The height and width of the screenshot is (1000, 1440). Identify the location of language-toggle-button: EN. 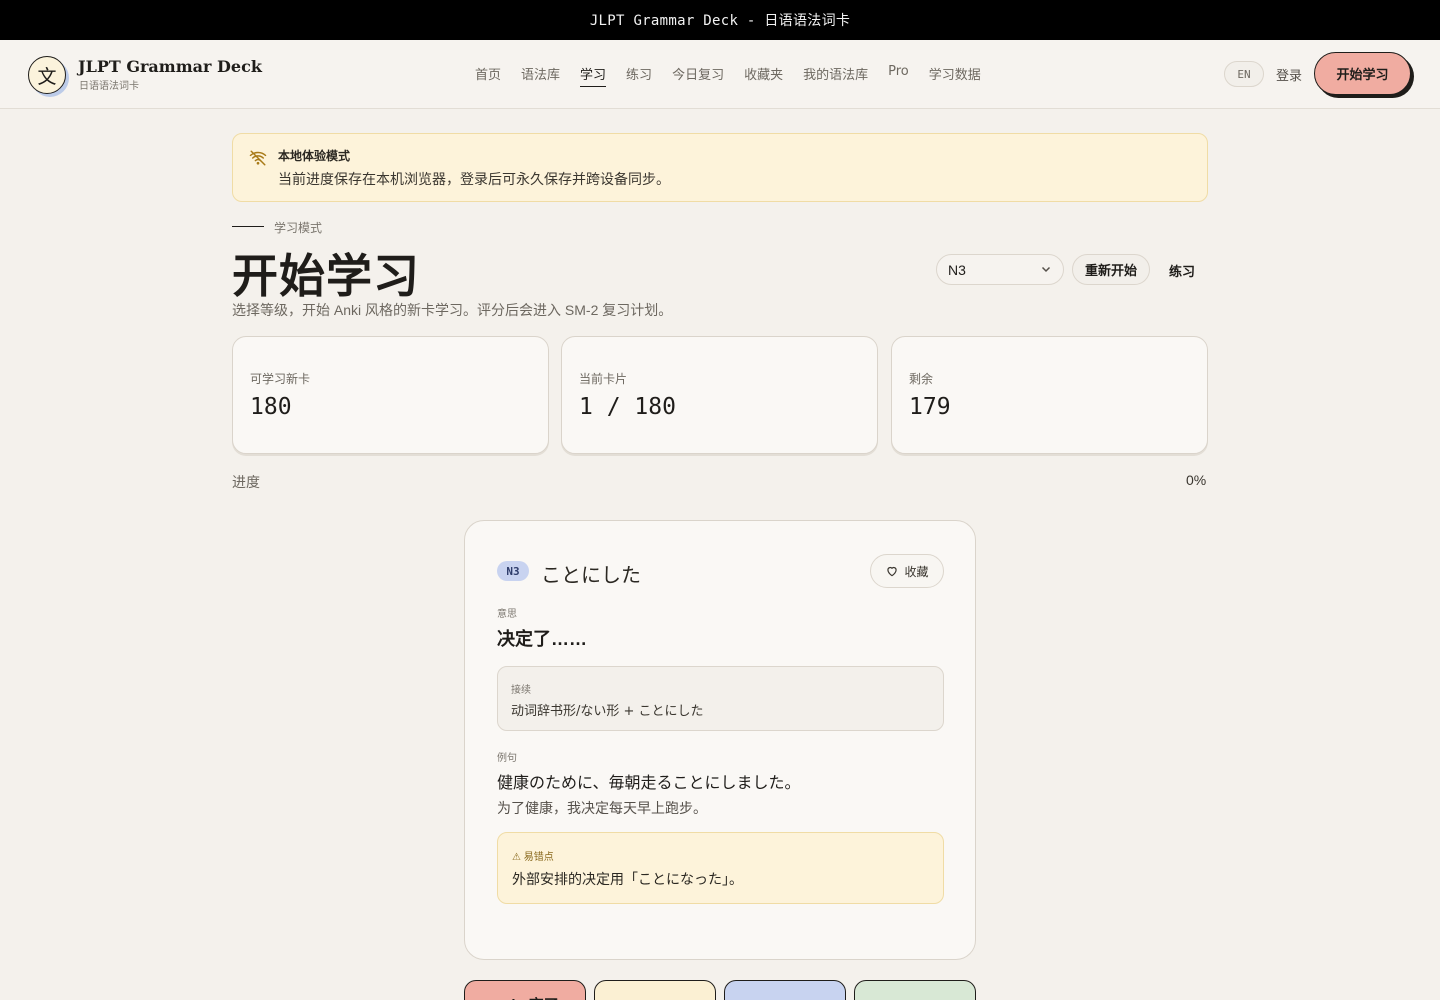
(1244, 74).